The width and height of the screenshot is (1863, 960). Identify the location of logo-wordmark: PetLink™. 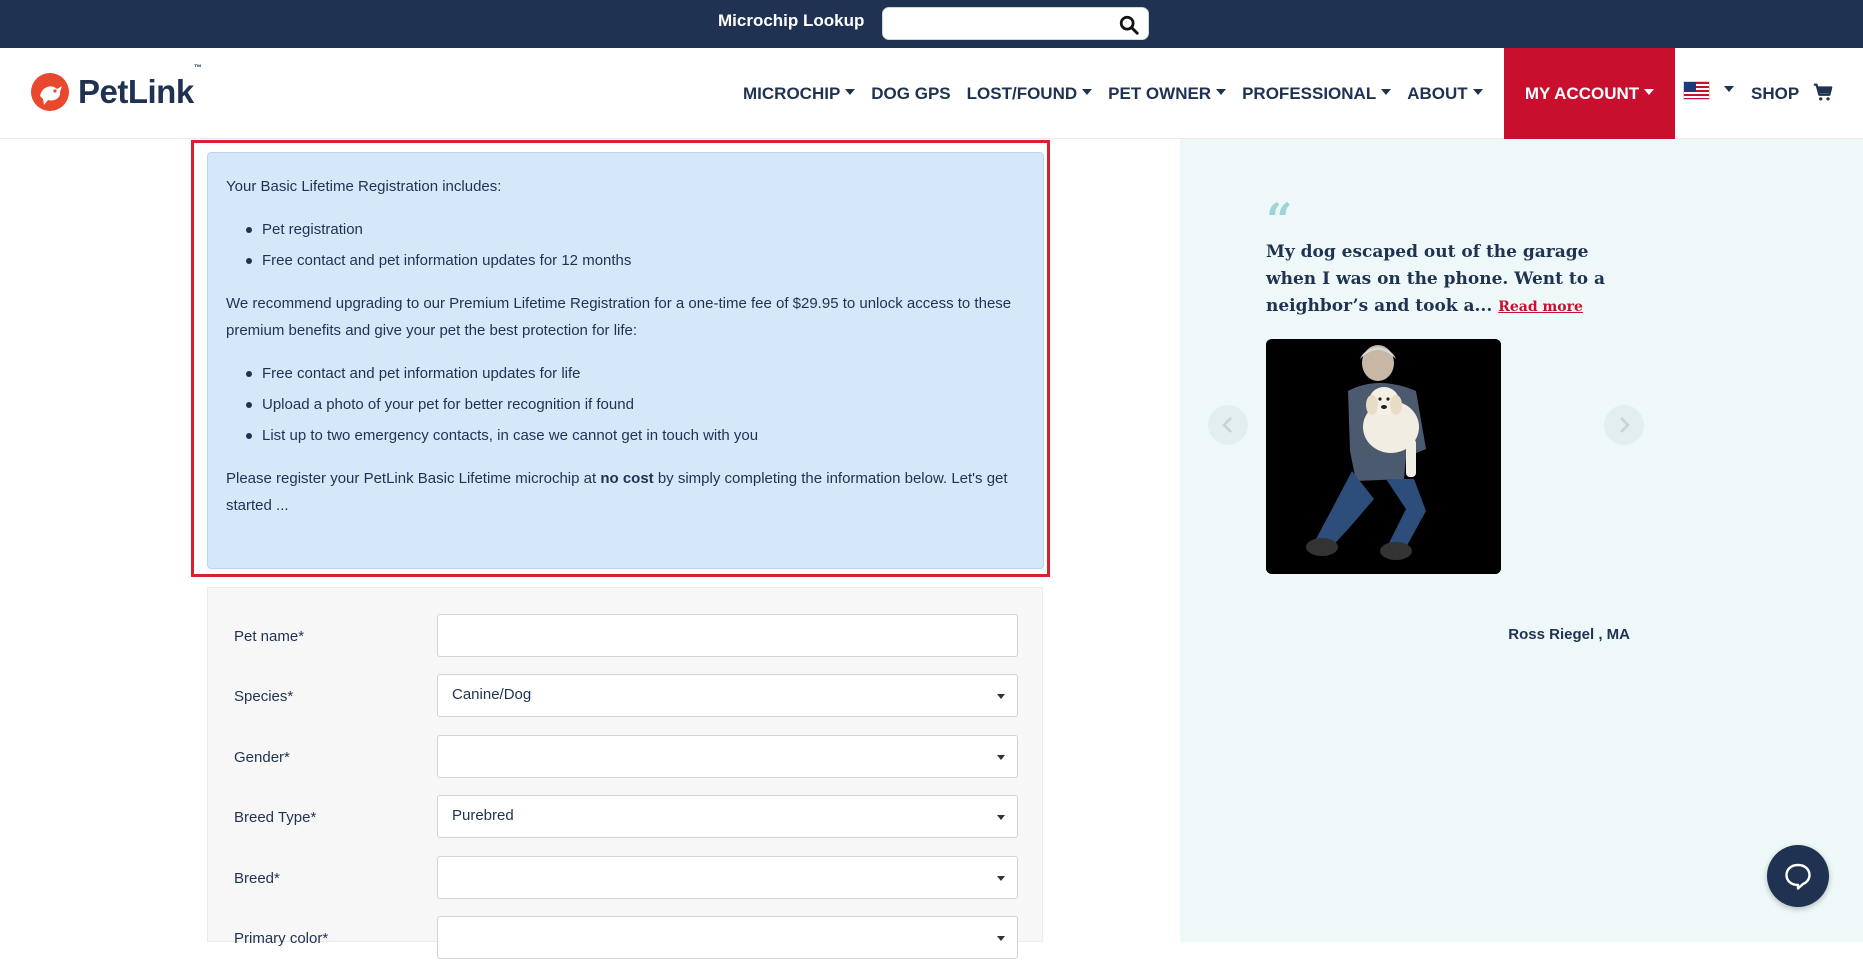
(140, 86).